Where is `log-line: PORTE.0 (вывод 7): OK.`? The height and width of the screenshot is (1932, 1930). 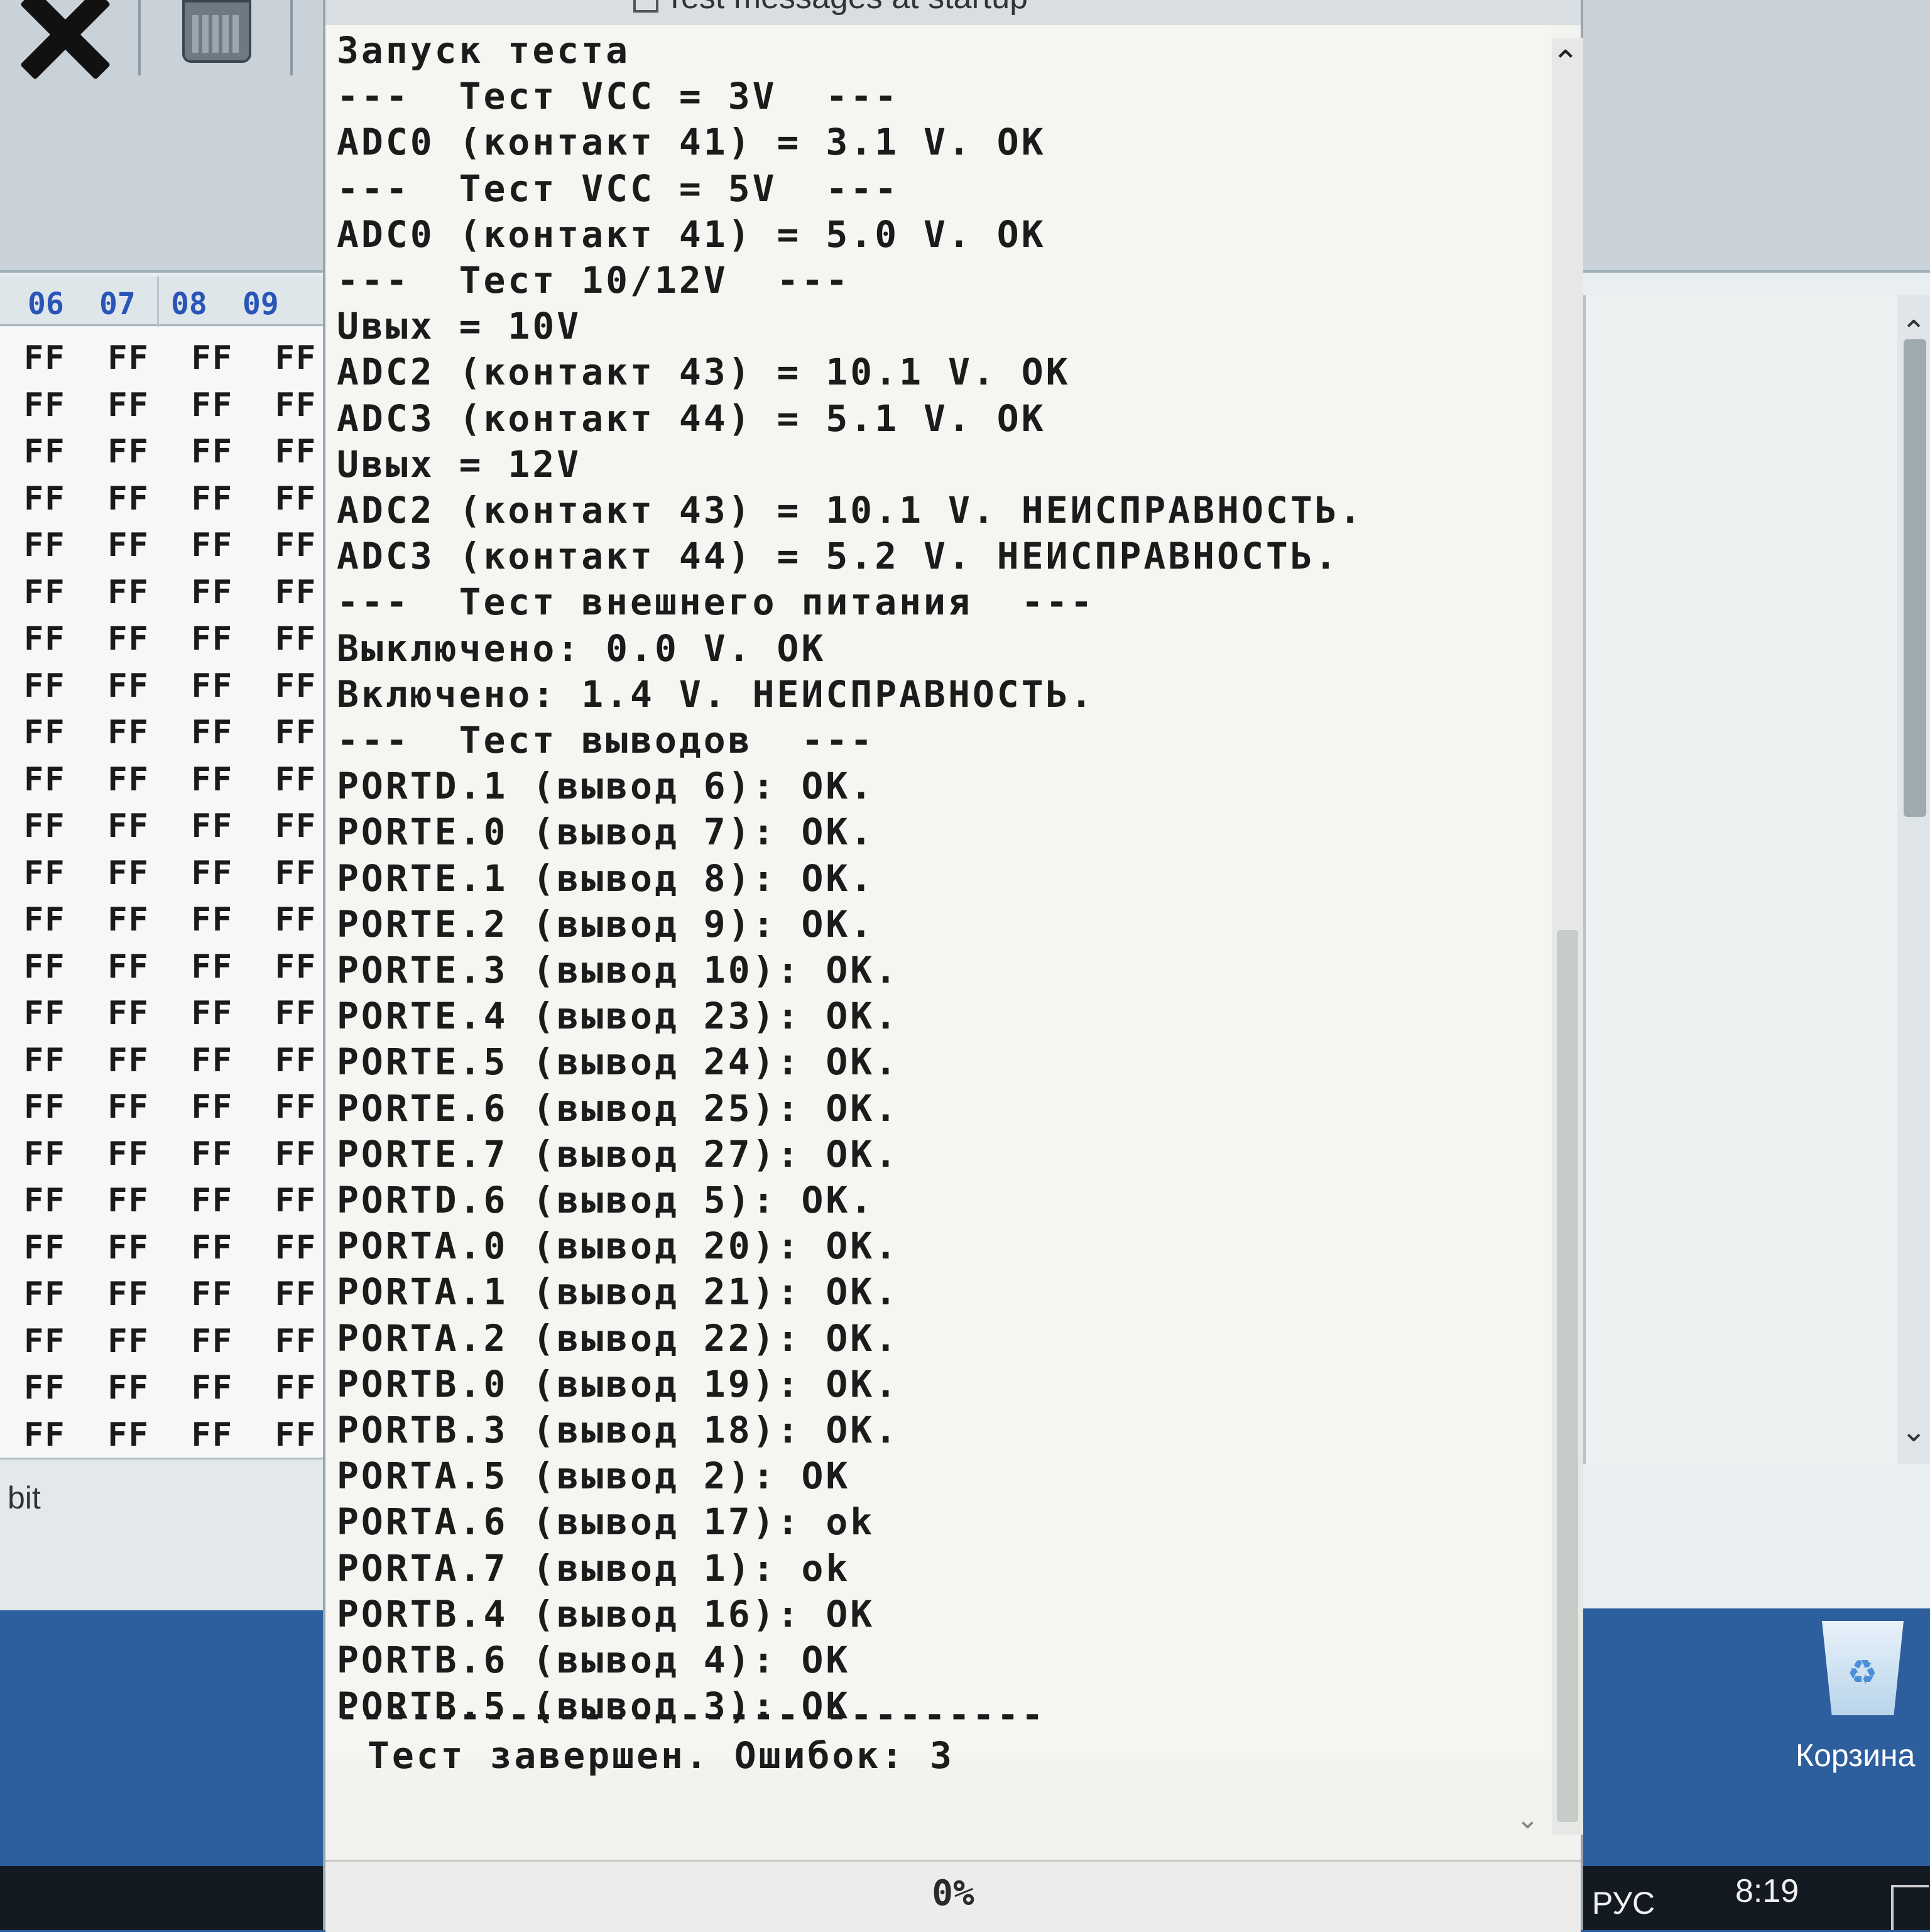 log-line: PORTE.0 (вывод 7): OK. is located at coordinates (606, 832).